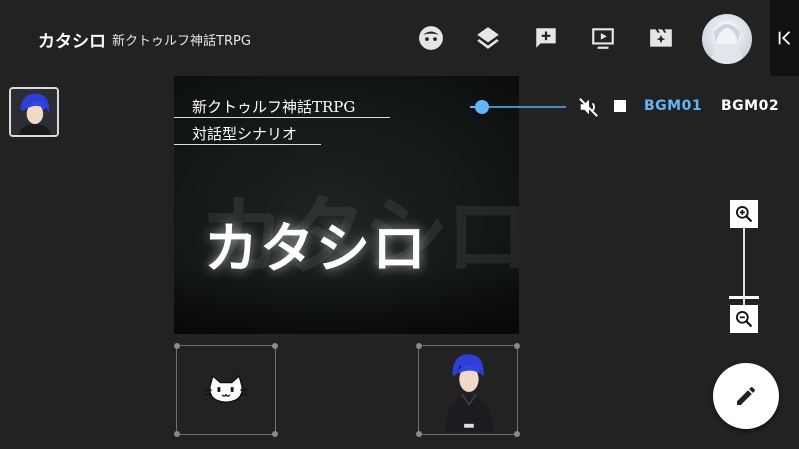  What do you see at coordinates (316, 248) in the screenshot?
I see `stage-title: カタシロ` at bounding box center [316, 248].